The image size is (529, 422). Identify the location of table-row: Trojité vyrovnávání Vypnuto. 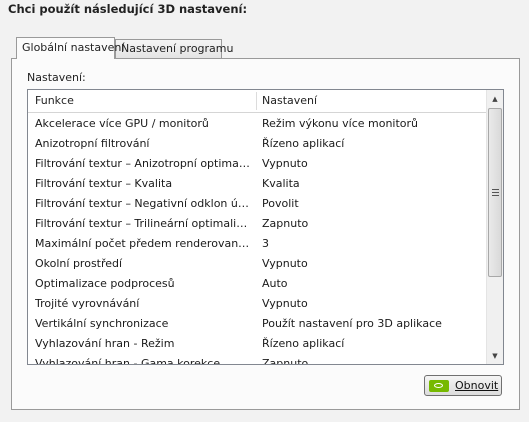
(257, 304).